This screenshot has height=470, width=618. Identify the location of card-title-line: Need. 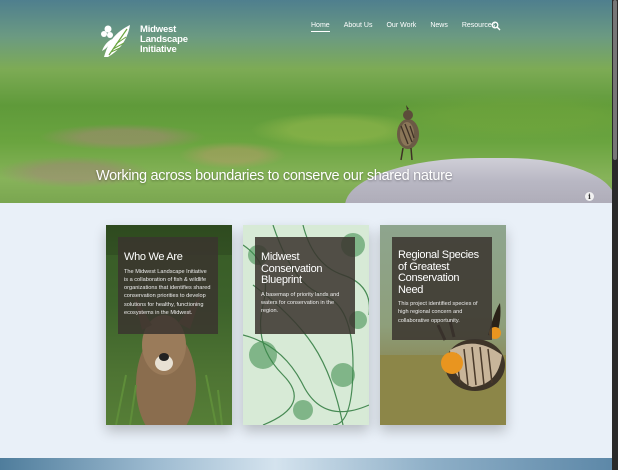
(411, 289).